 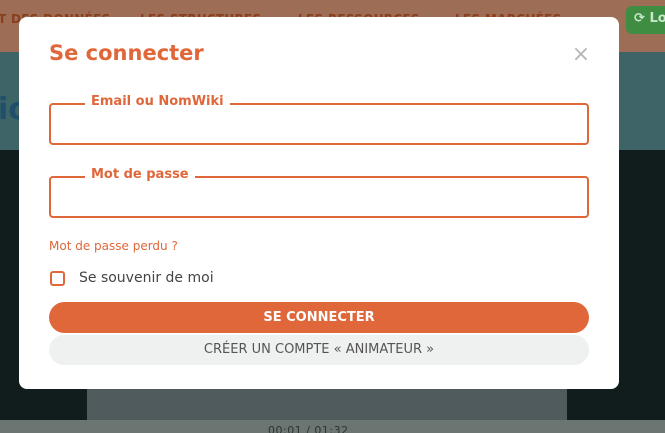 What do you see at coordinates (319, 124) in the screenshot?
I see `email-input` at bounding box center [319, 124].